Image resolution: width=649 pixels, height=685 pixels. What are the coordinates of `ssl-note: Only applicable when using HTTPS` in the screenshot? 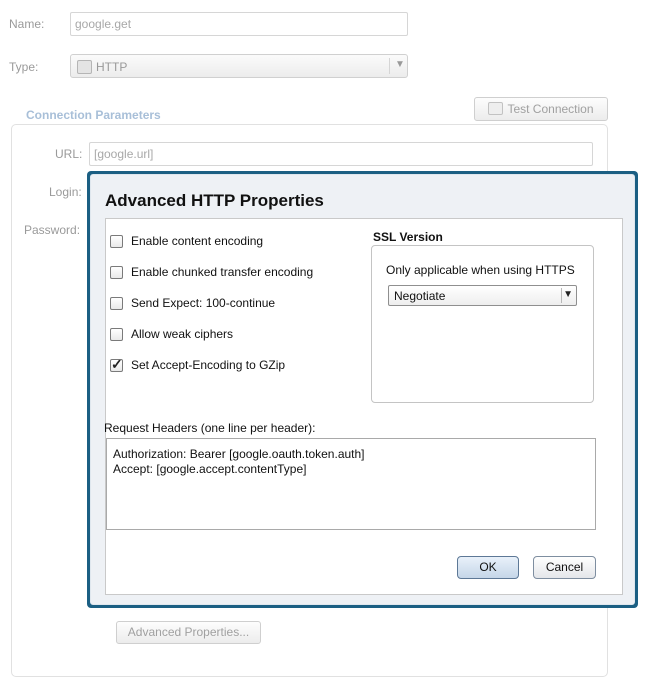 It's located at (480, 270).